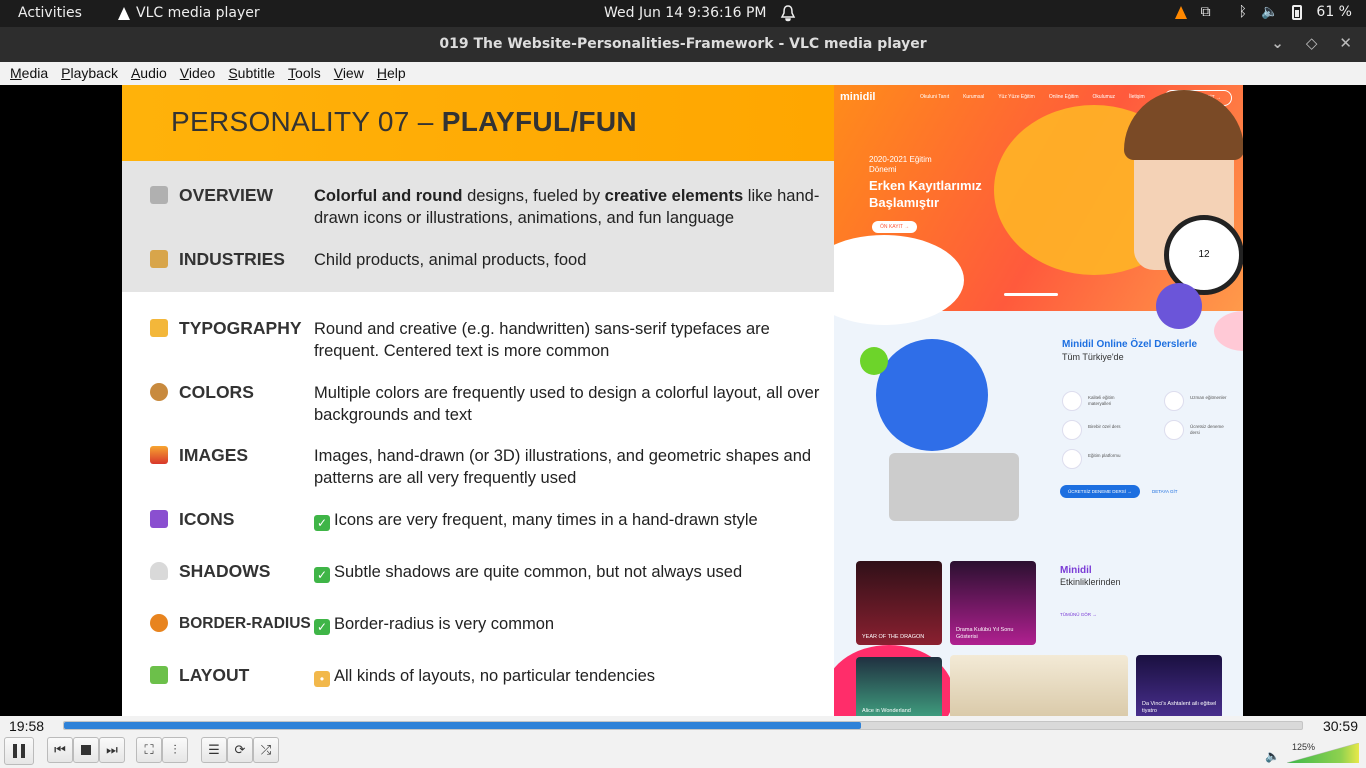  I want to click on loop-button: ⟳, so click(240, 750).